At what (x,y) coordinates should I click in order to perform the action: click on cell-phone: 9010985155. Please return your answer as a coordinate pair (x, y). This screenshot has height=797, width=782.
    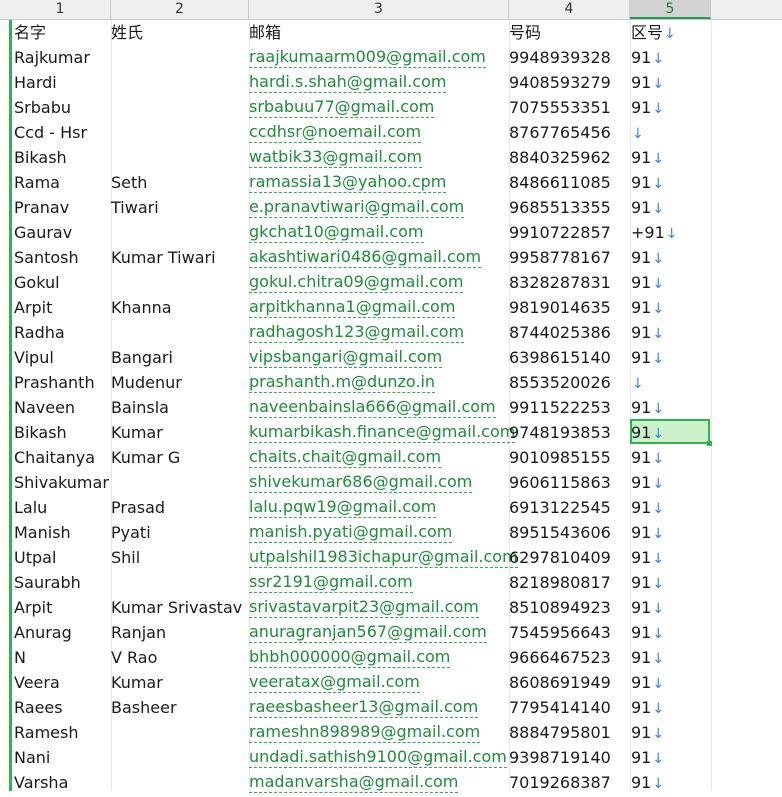
    Looking at the image, I should click on (560, 457).